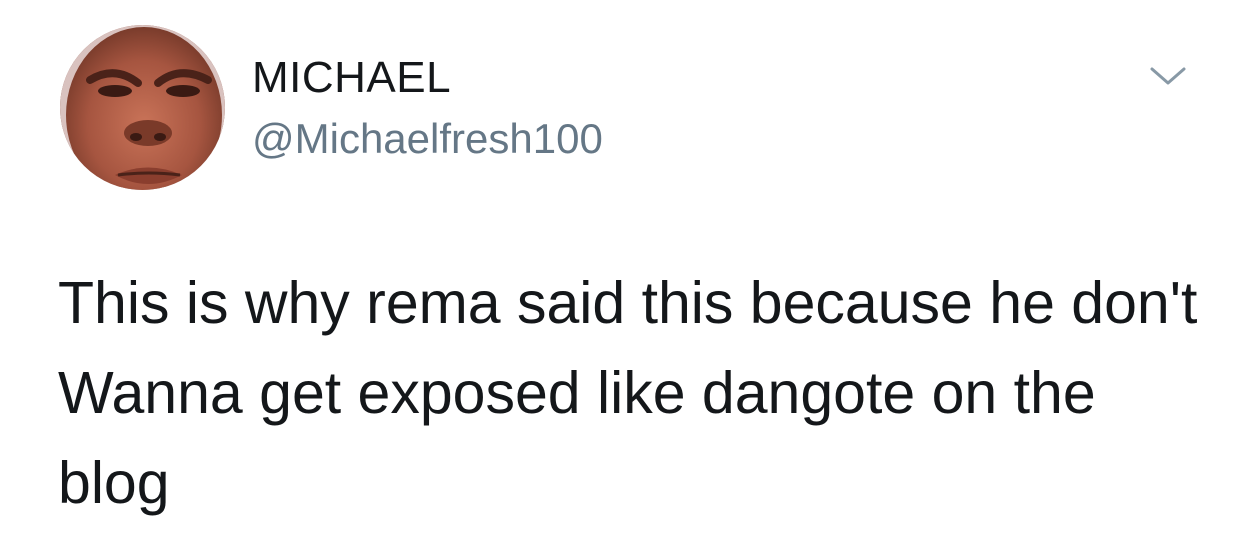 The height and width of the screenshot is (558, 1242). I want to click on avatar, so click(142, 107).